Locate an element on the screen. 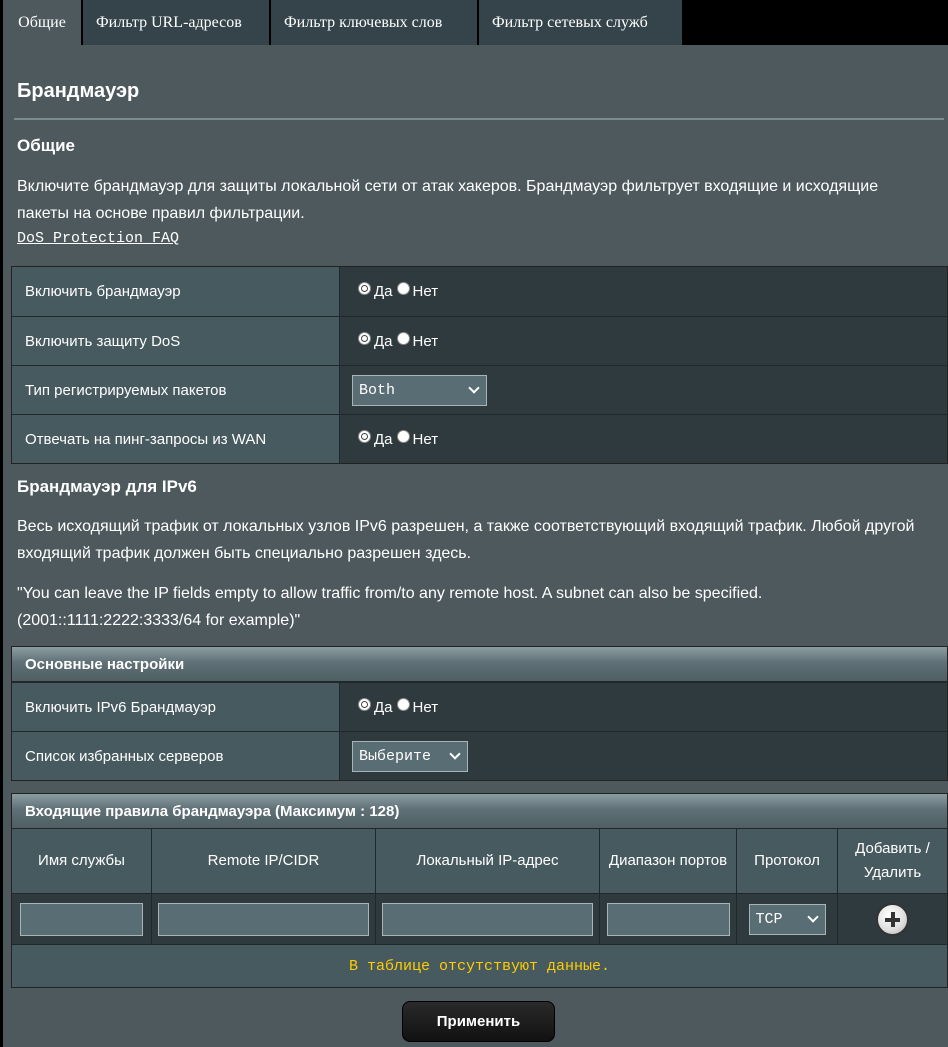 The width and height of the screenshot is (948, 1047). favorite-servers-row: Список избранных серверов Выберите is located at coordinates (479, 755).